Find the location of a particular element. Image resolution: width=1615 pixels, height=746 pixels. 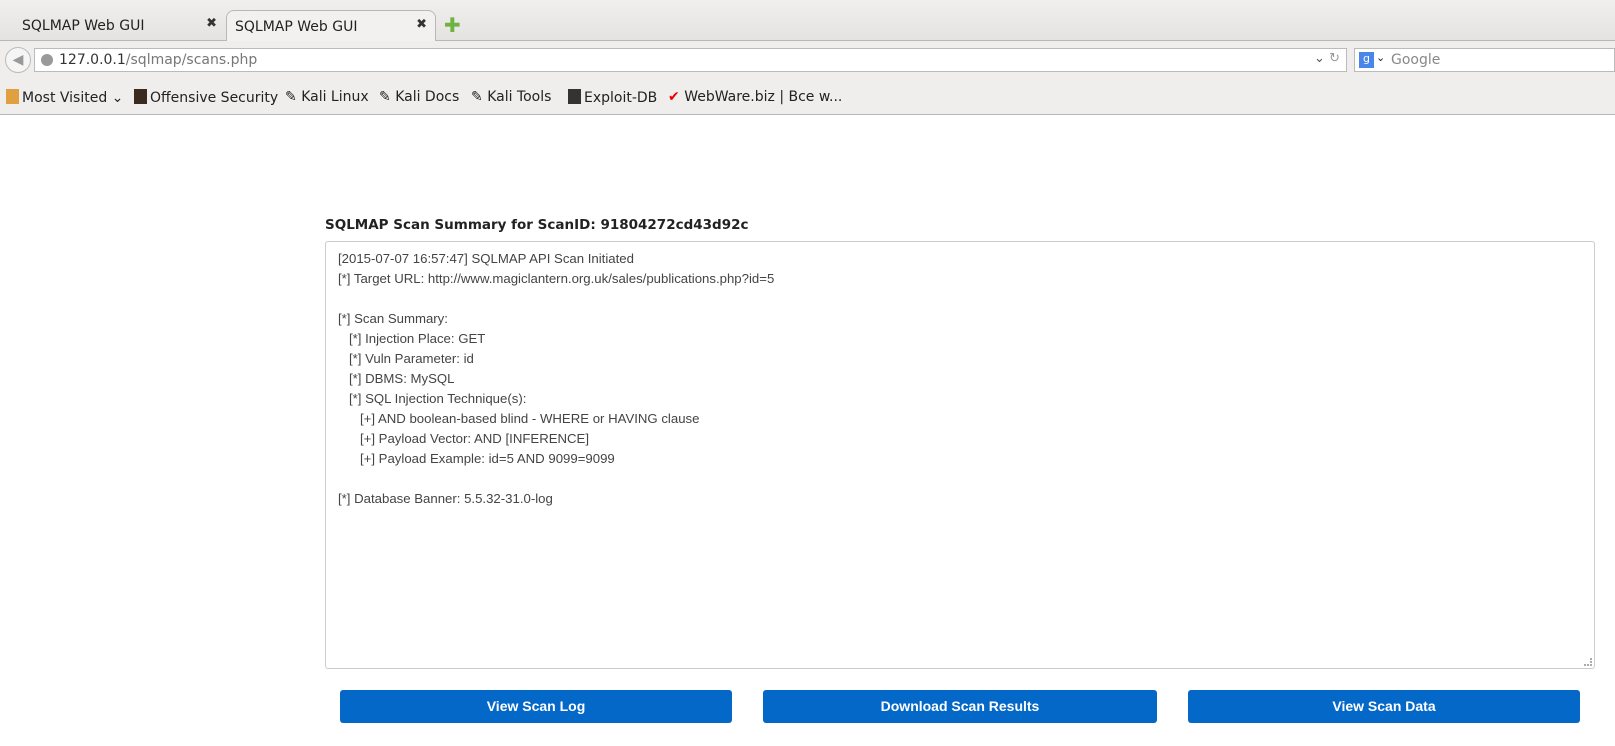

bookmark-label: Most Visited is located at coordinates (65, 98).